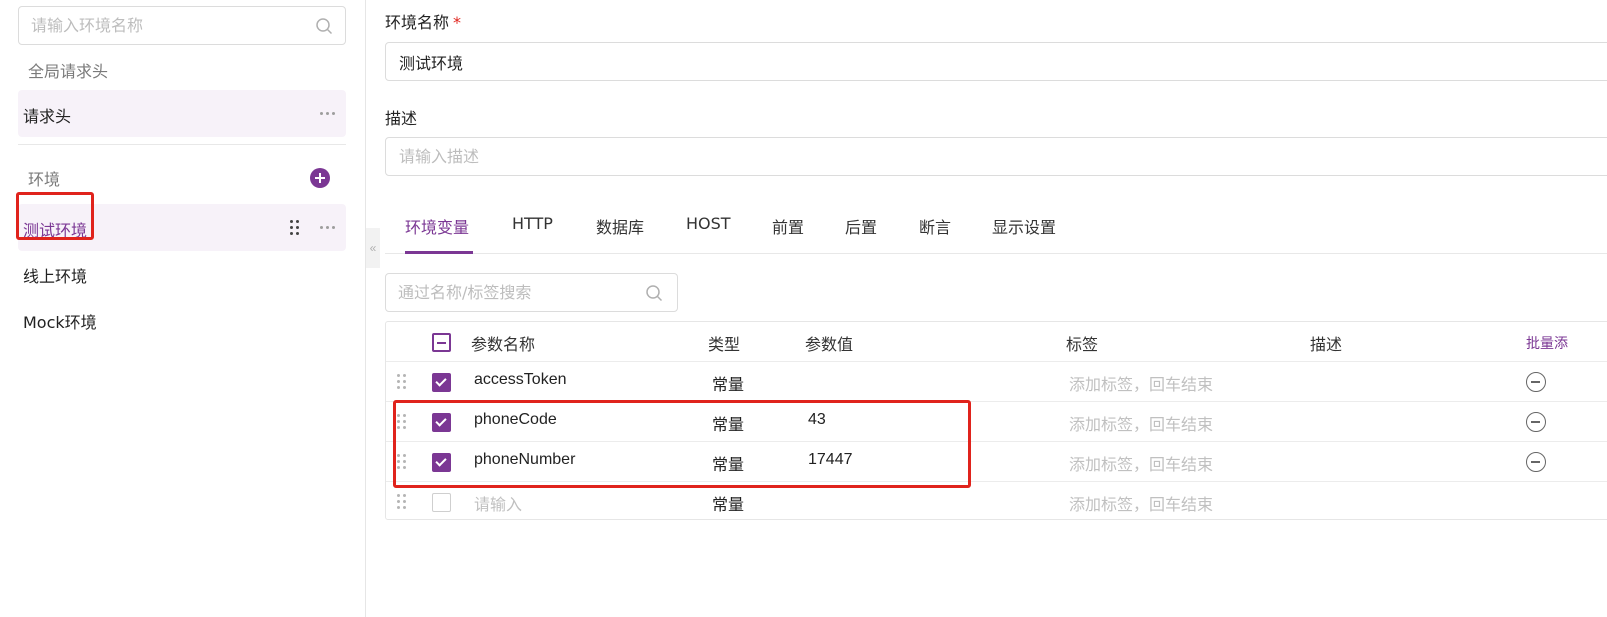 Image resolution: width=1607 pixels, height=617 pixels. I want to click on sidebar-item-prod-env: 线上环境, so click(182, 273).